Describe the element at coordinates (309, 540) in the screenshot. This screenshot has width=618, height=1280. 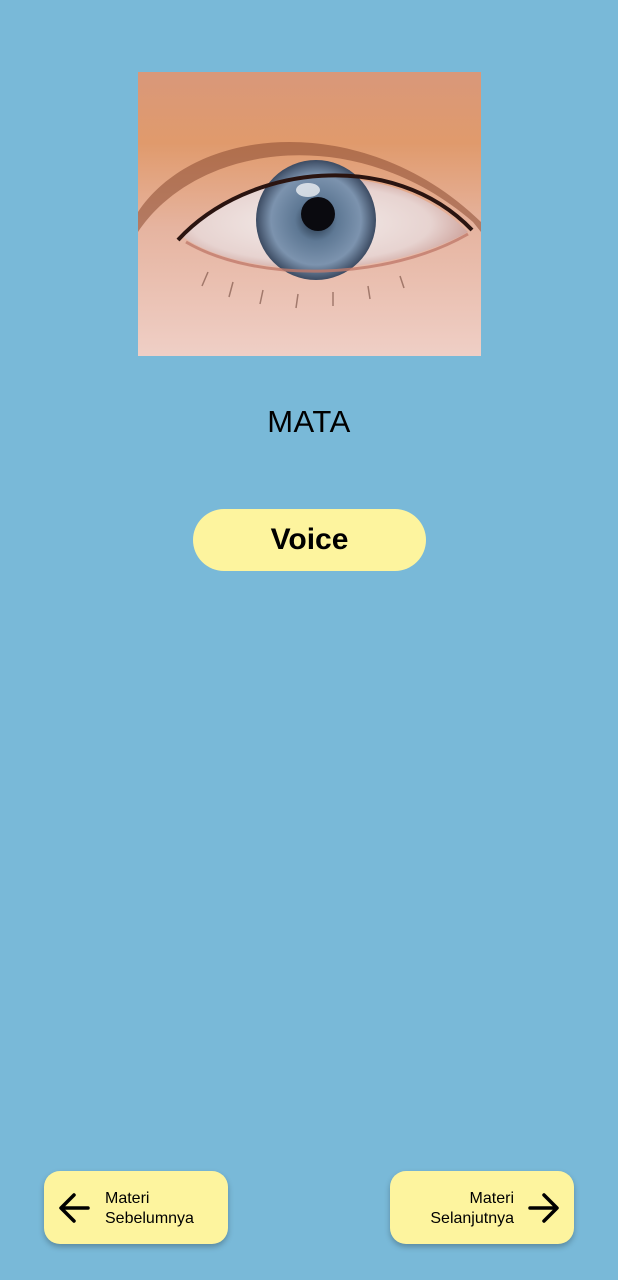
I see `voice-button: Voice` at that location.